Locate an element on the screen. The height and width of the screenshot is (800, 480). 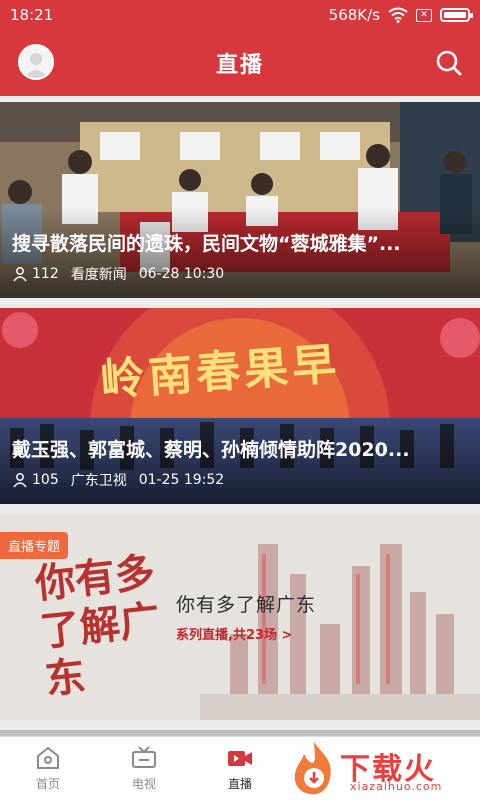
tv-icon is located at coordinates (144, 757).